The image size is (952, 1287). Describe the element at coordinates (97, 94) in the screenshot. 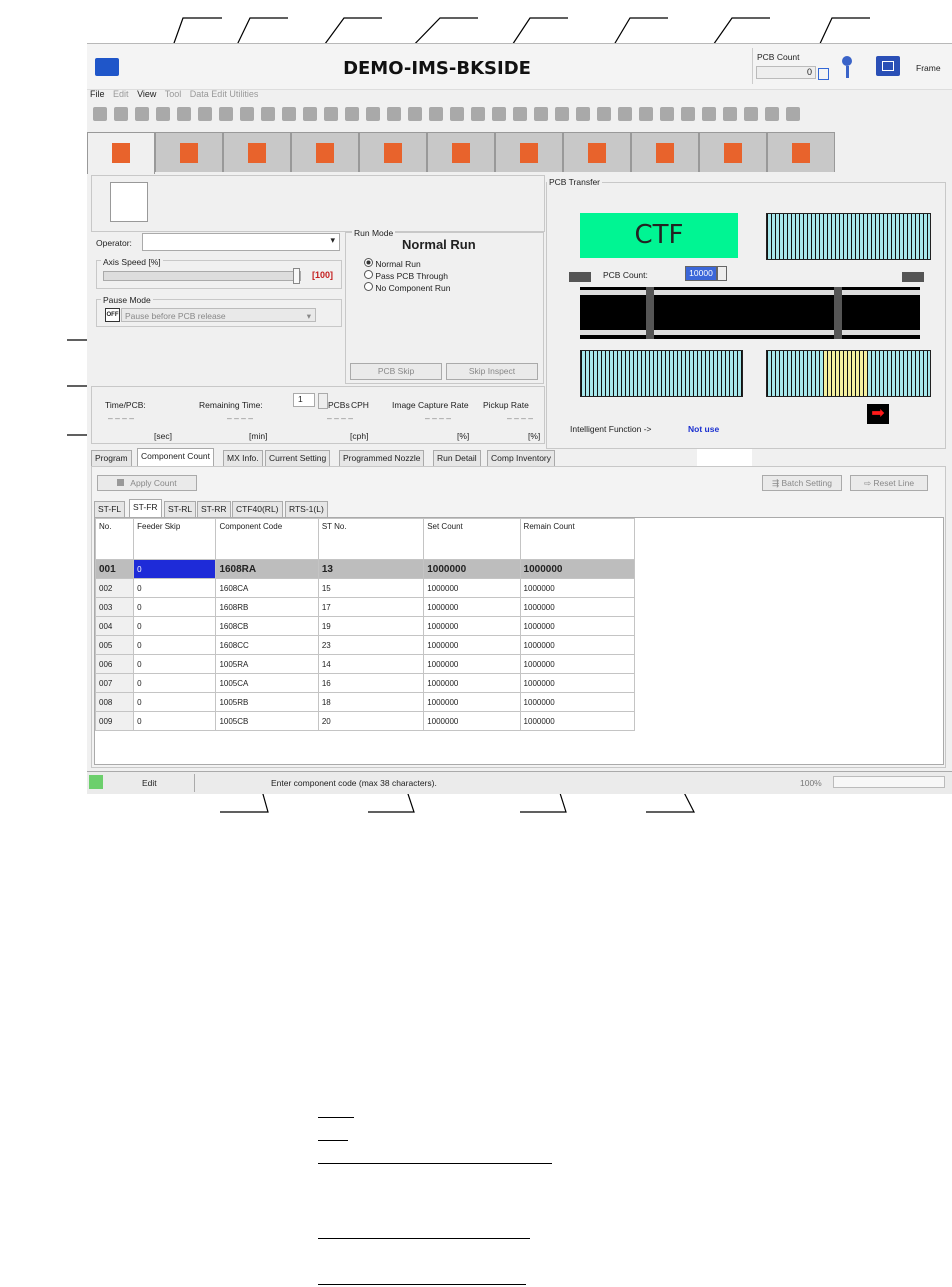

I see `menu-file: File` at that location.